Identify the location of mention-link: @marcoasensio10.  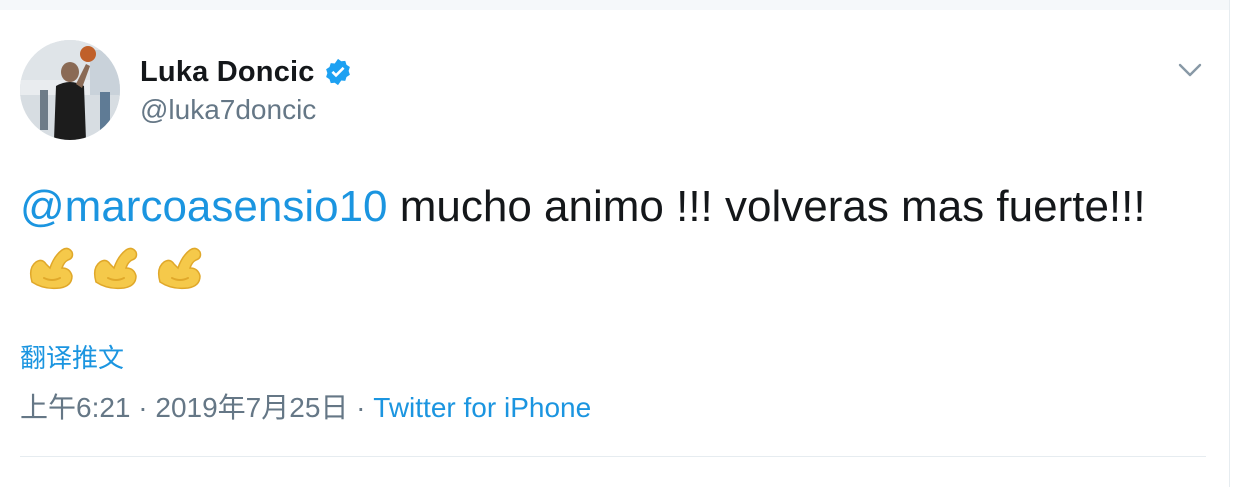
(204, 206).